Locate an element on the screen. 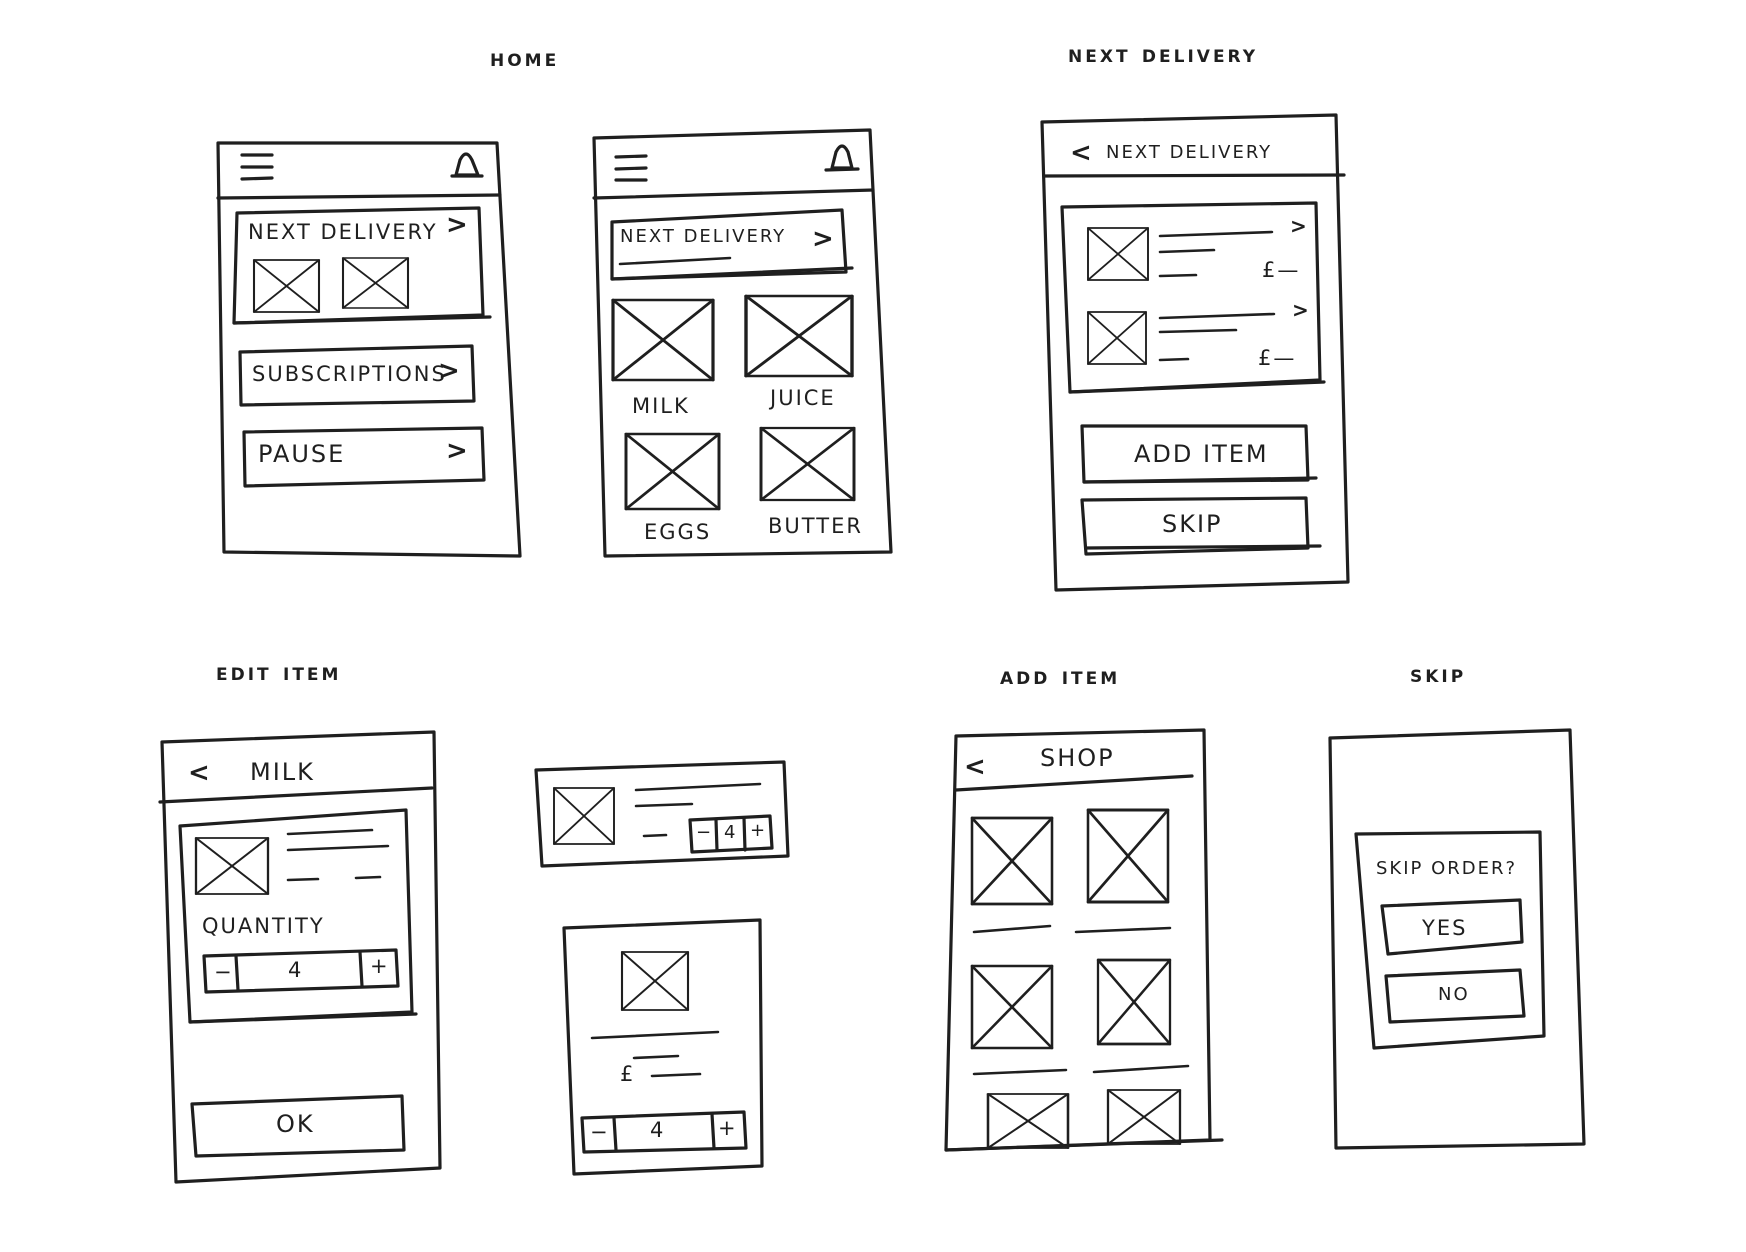  card-small-decrement: − is located at coordinates (704, 832).